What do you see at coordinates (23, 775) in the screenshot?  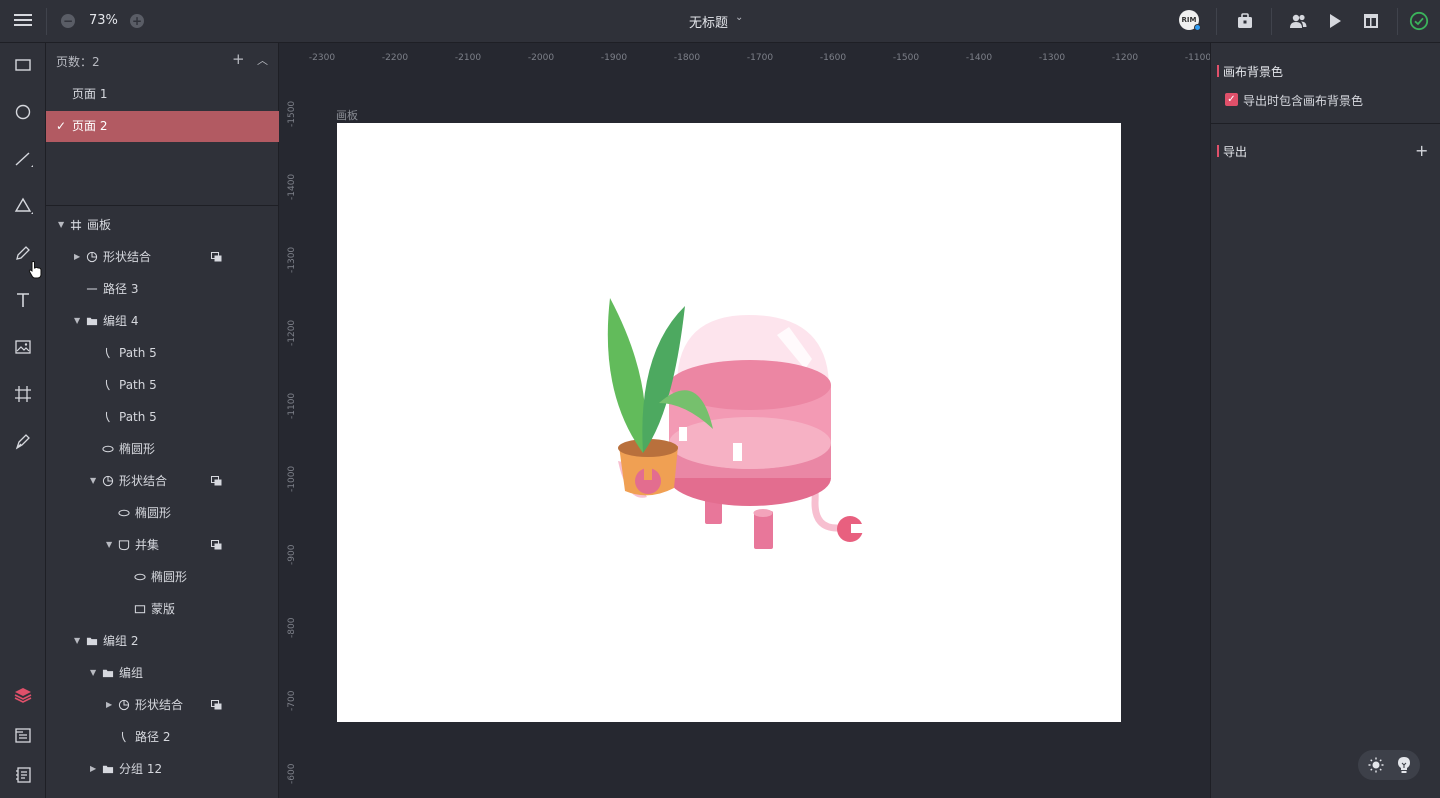 I see `notes-icon` at bounding box center [23, 775].